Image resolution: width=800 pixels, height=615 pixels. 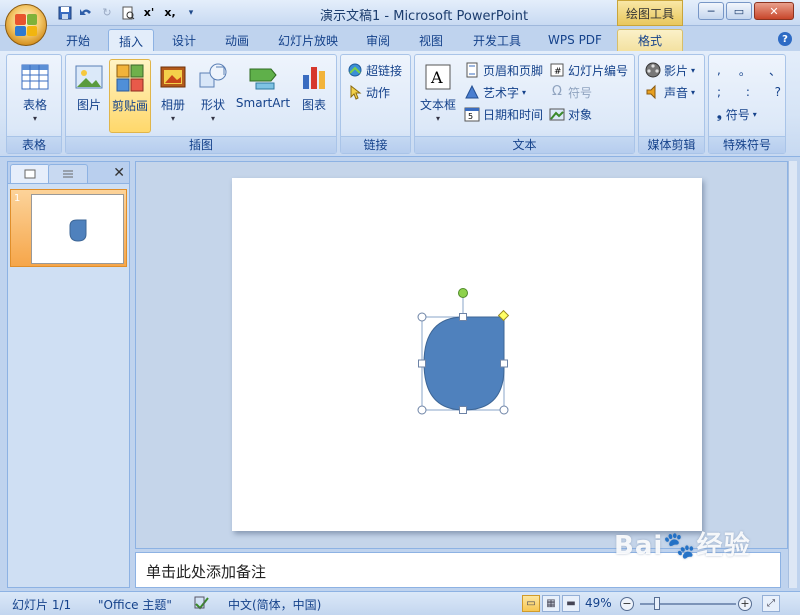 What do you see at coordinates (627, 604) in the screenshot?
I see `zoom-out-icon: −` at bounding box center [627, 604].